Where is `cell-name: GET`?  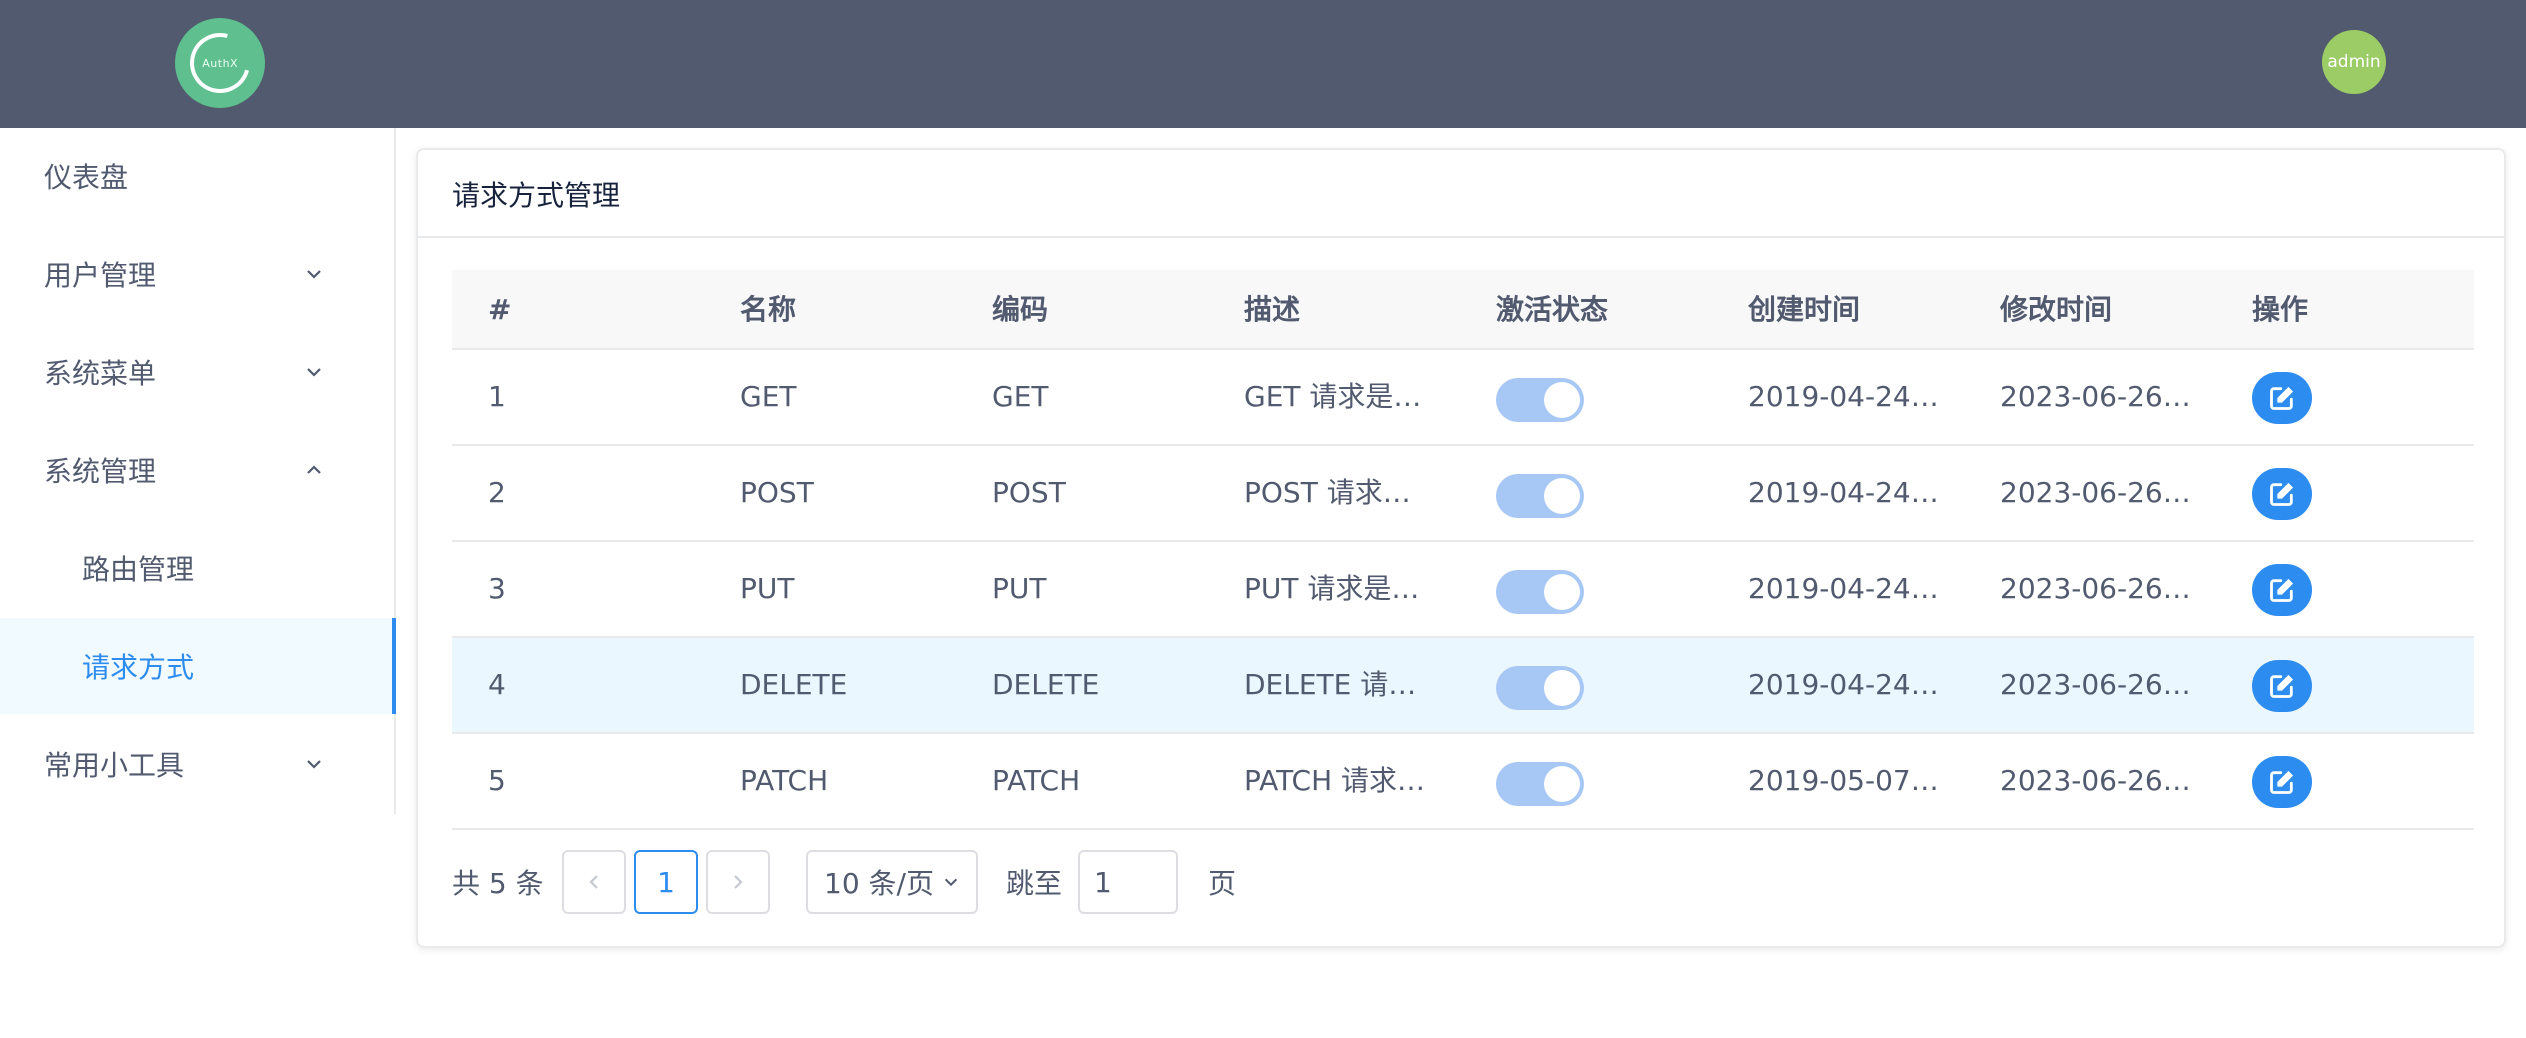
cell-name: GET is located at coordinates (768, 396).